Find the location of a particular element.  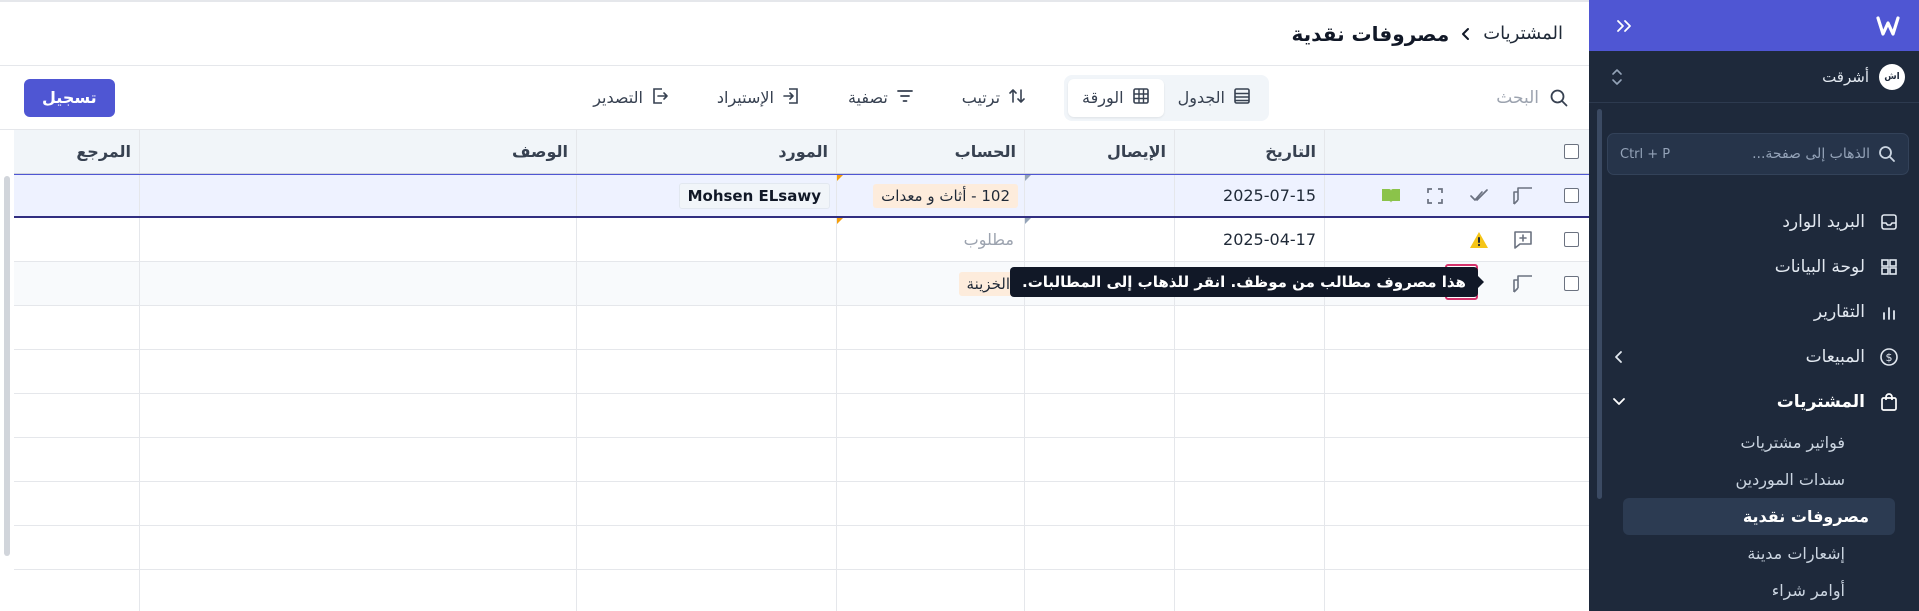

search-box is located at coordinates (1419, 97).